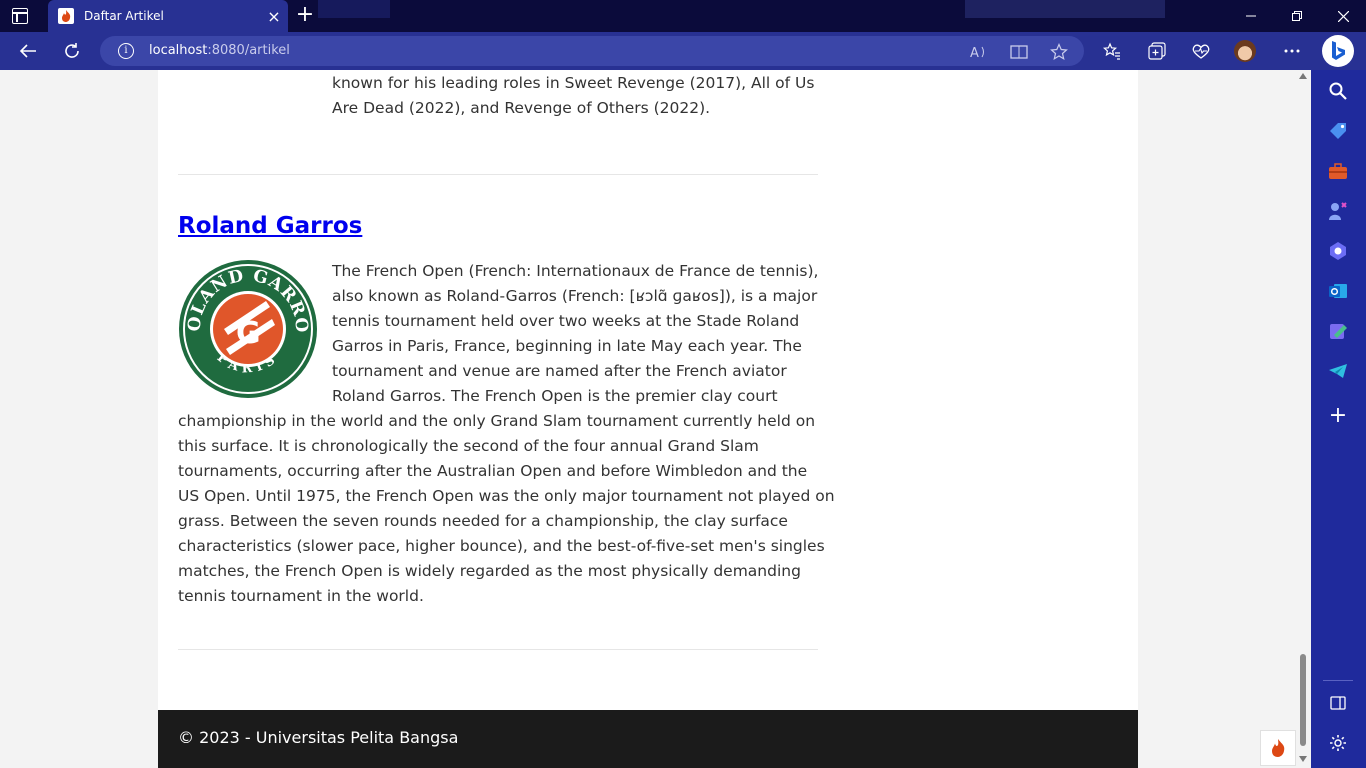 The width and height of the screenshot is (1366, 768). What do you see at coordinates (126, 51) in the screenshot?
I see `site-info-icon: i` at bounding box center [126, 51].